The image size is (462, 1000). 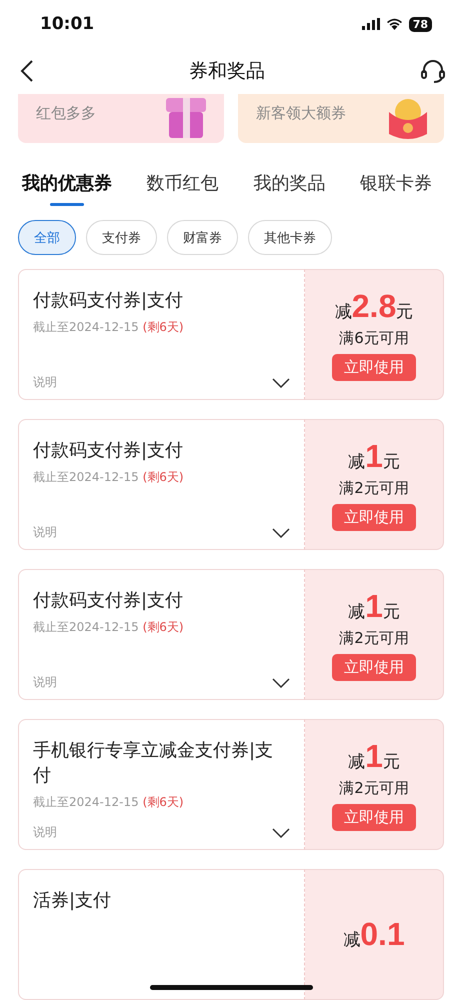 I want to click on category-tab: 我的优惠券, so click(x=67, y=188).